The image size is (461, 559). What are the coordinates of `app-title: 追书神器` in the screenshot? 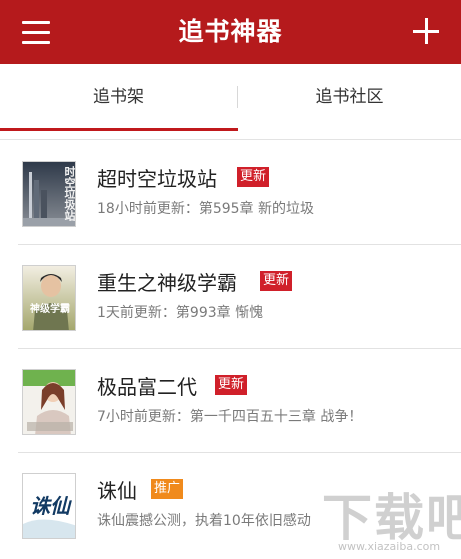 It's located at (230, 31).